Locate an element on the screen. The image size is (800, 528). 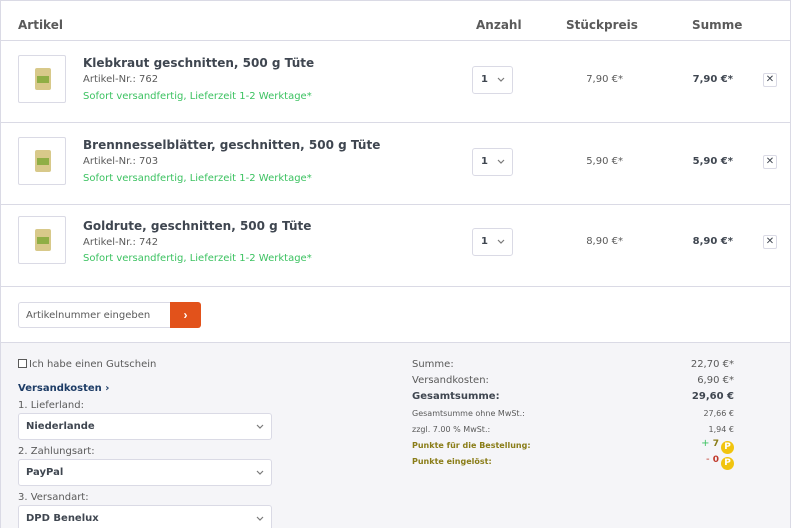
points-plus-sign: + is located at coordinates (705, 443).